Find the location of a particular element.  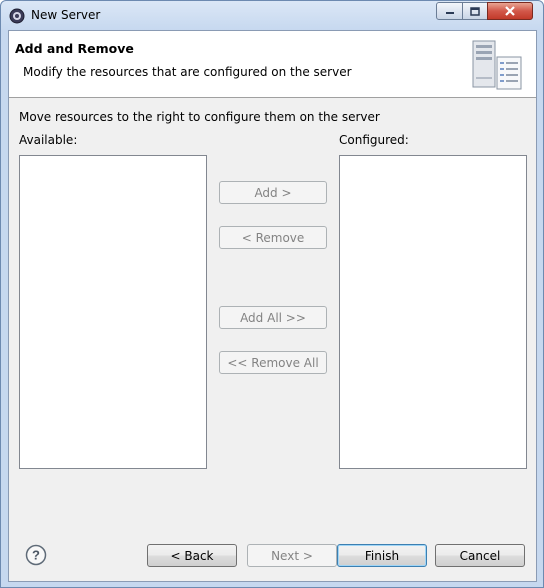

configured-label: Configured: is located at coordinates (374, 140).